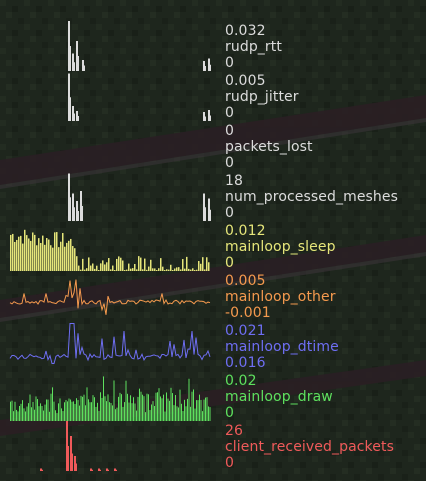 This screenshot has height=481, width=426. Describe the element at coordinates (241, 381) in the screenshot. I see `graph-max-value: 0.02` at that location.